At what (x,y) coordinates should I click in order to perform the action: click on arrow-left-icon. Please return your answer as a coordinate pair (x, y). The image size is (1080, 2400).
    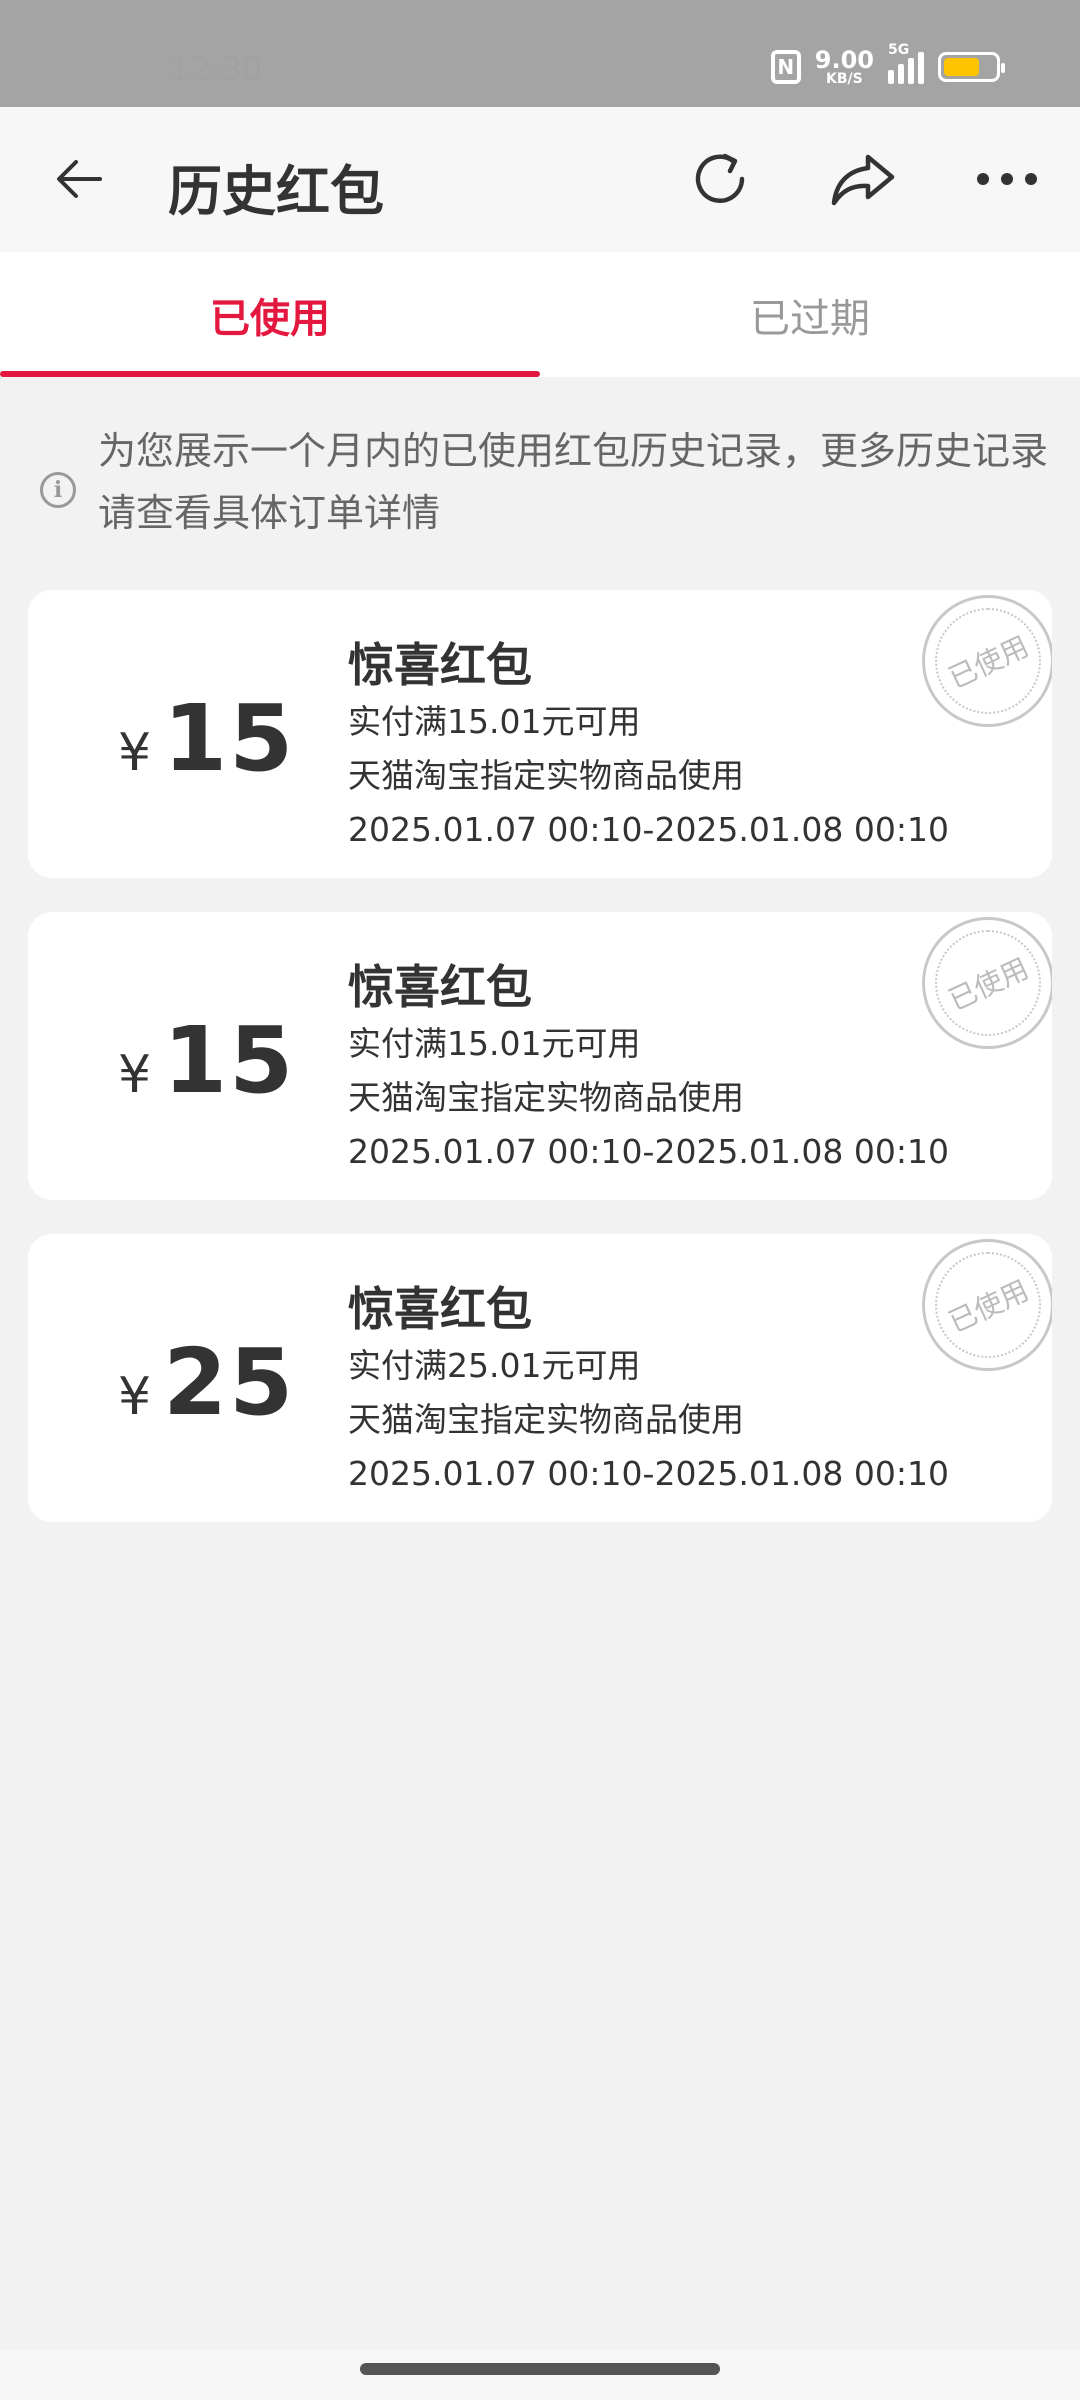
    Looking at the image, I should click on (79, 179).